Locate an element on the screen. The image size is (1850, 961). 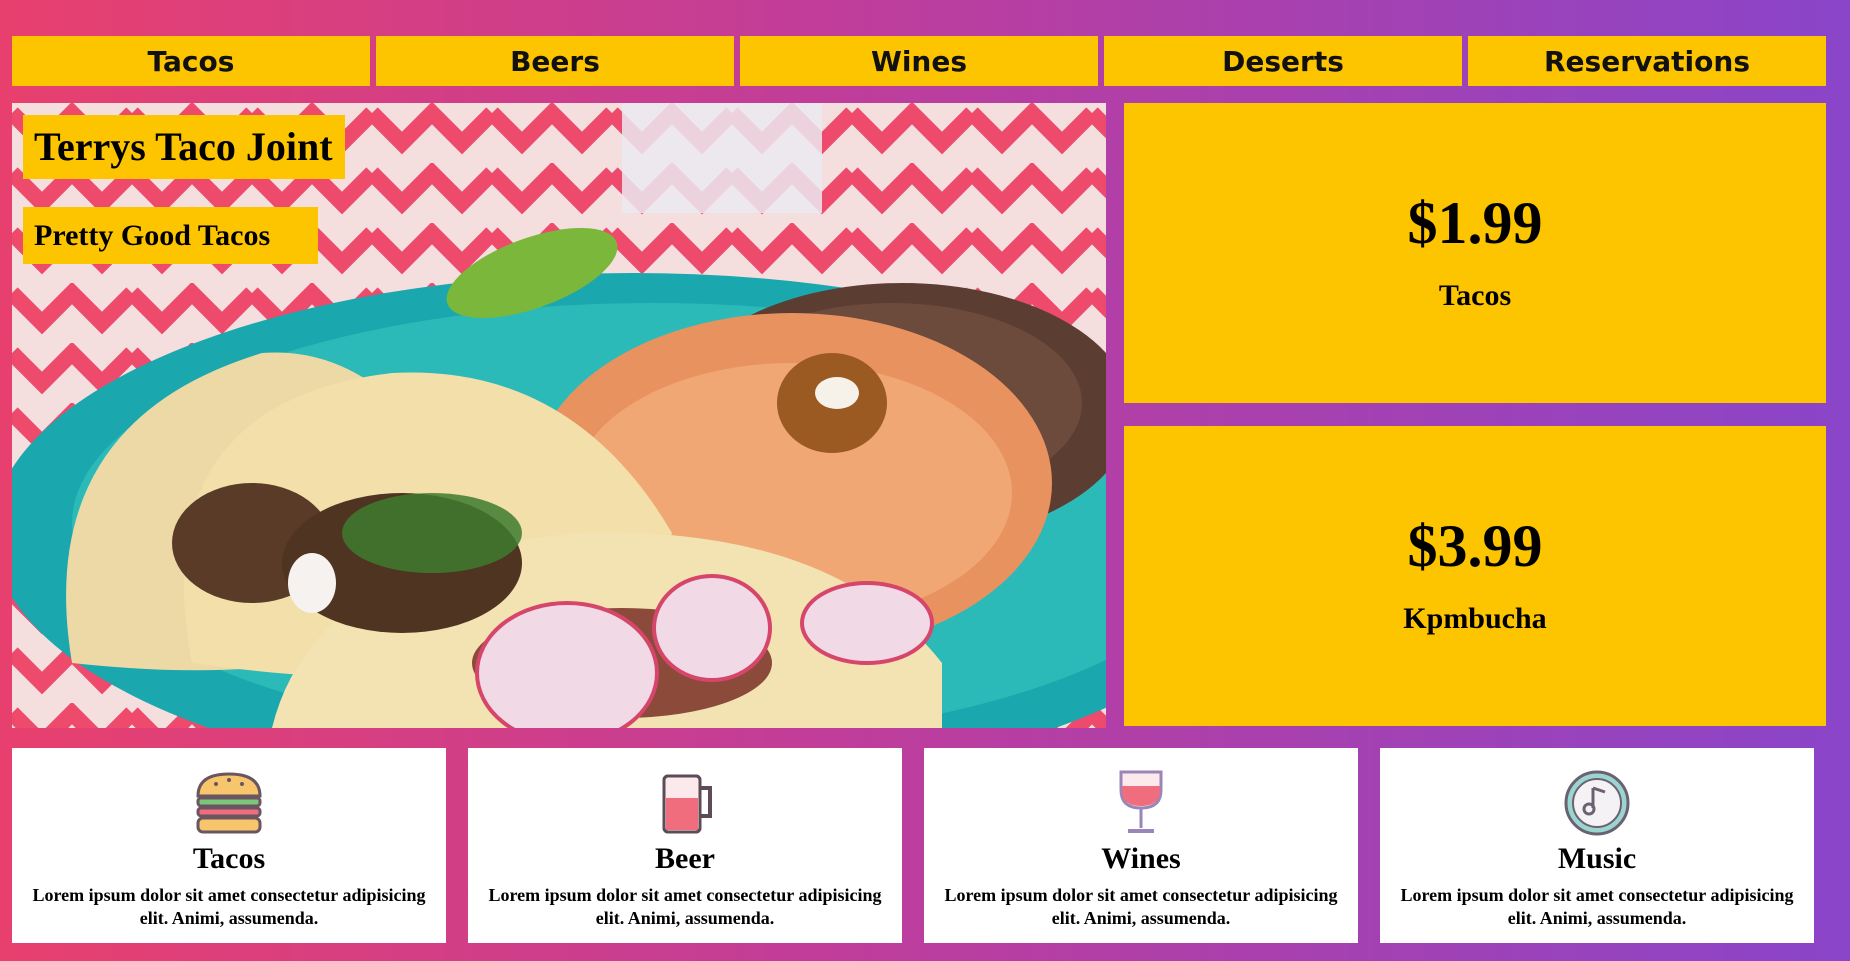
card-title: Music is located at coordinates (1597, 858).